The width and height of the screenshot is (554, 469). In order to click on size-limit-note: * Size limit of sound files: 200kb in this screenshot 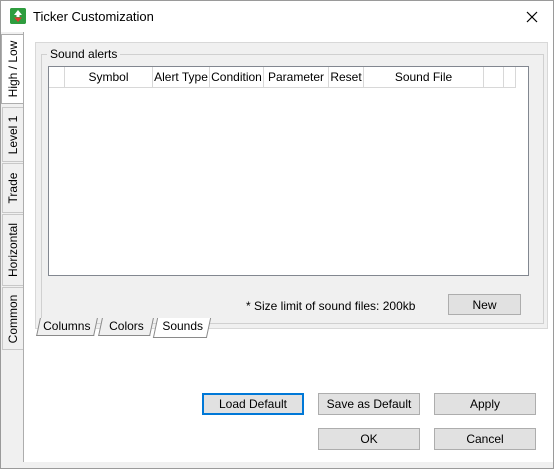, I will do `click(331, 306)`.